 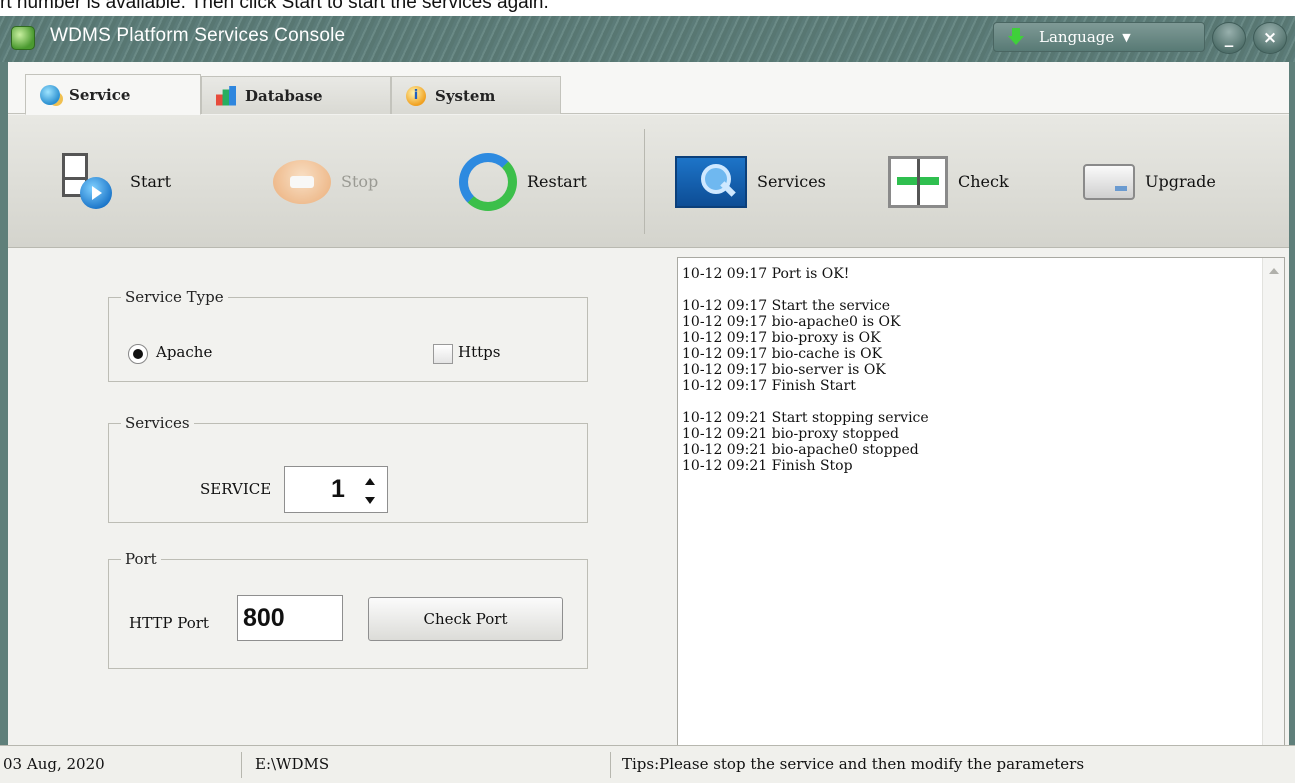 I want to click on start-button: Start, so click(x=116, y=181).